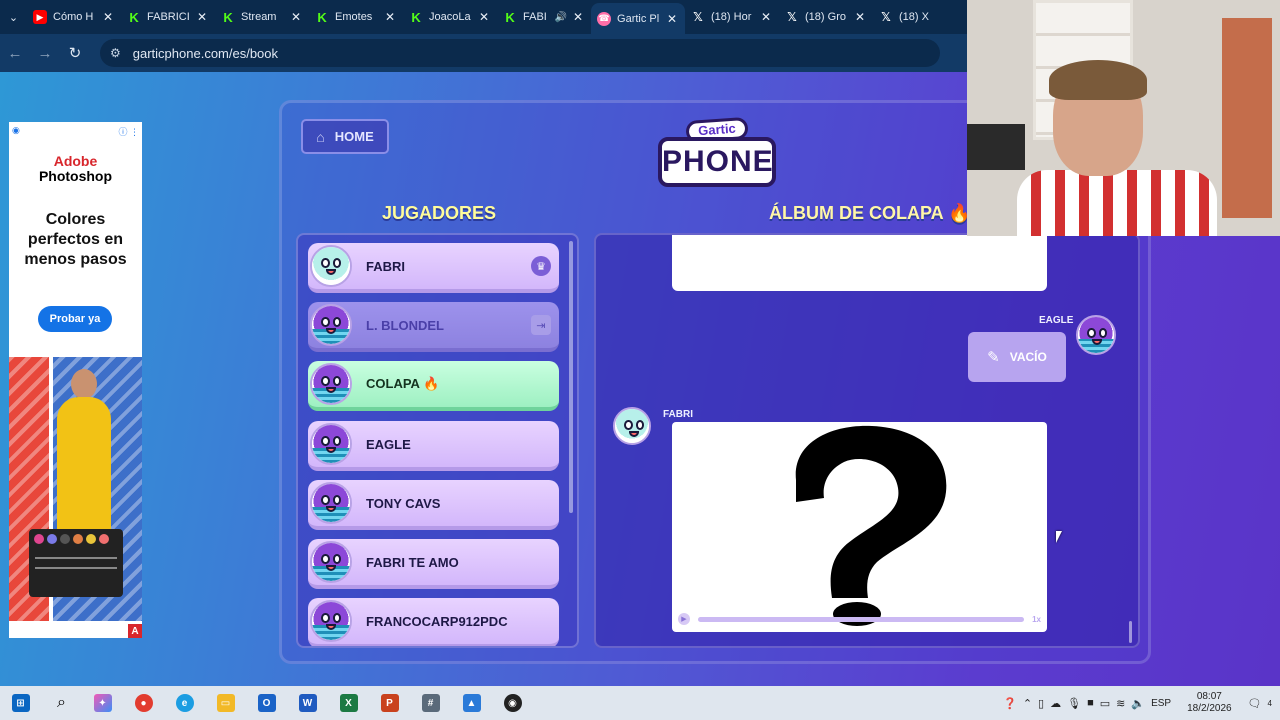 The height and width of the screenshot is (720, 1280). I want to click on file-explorer-icon: ▭, so click(225, 703).